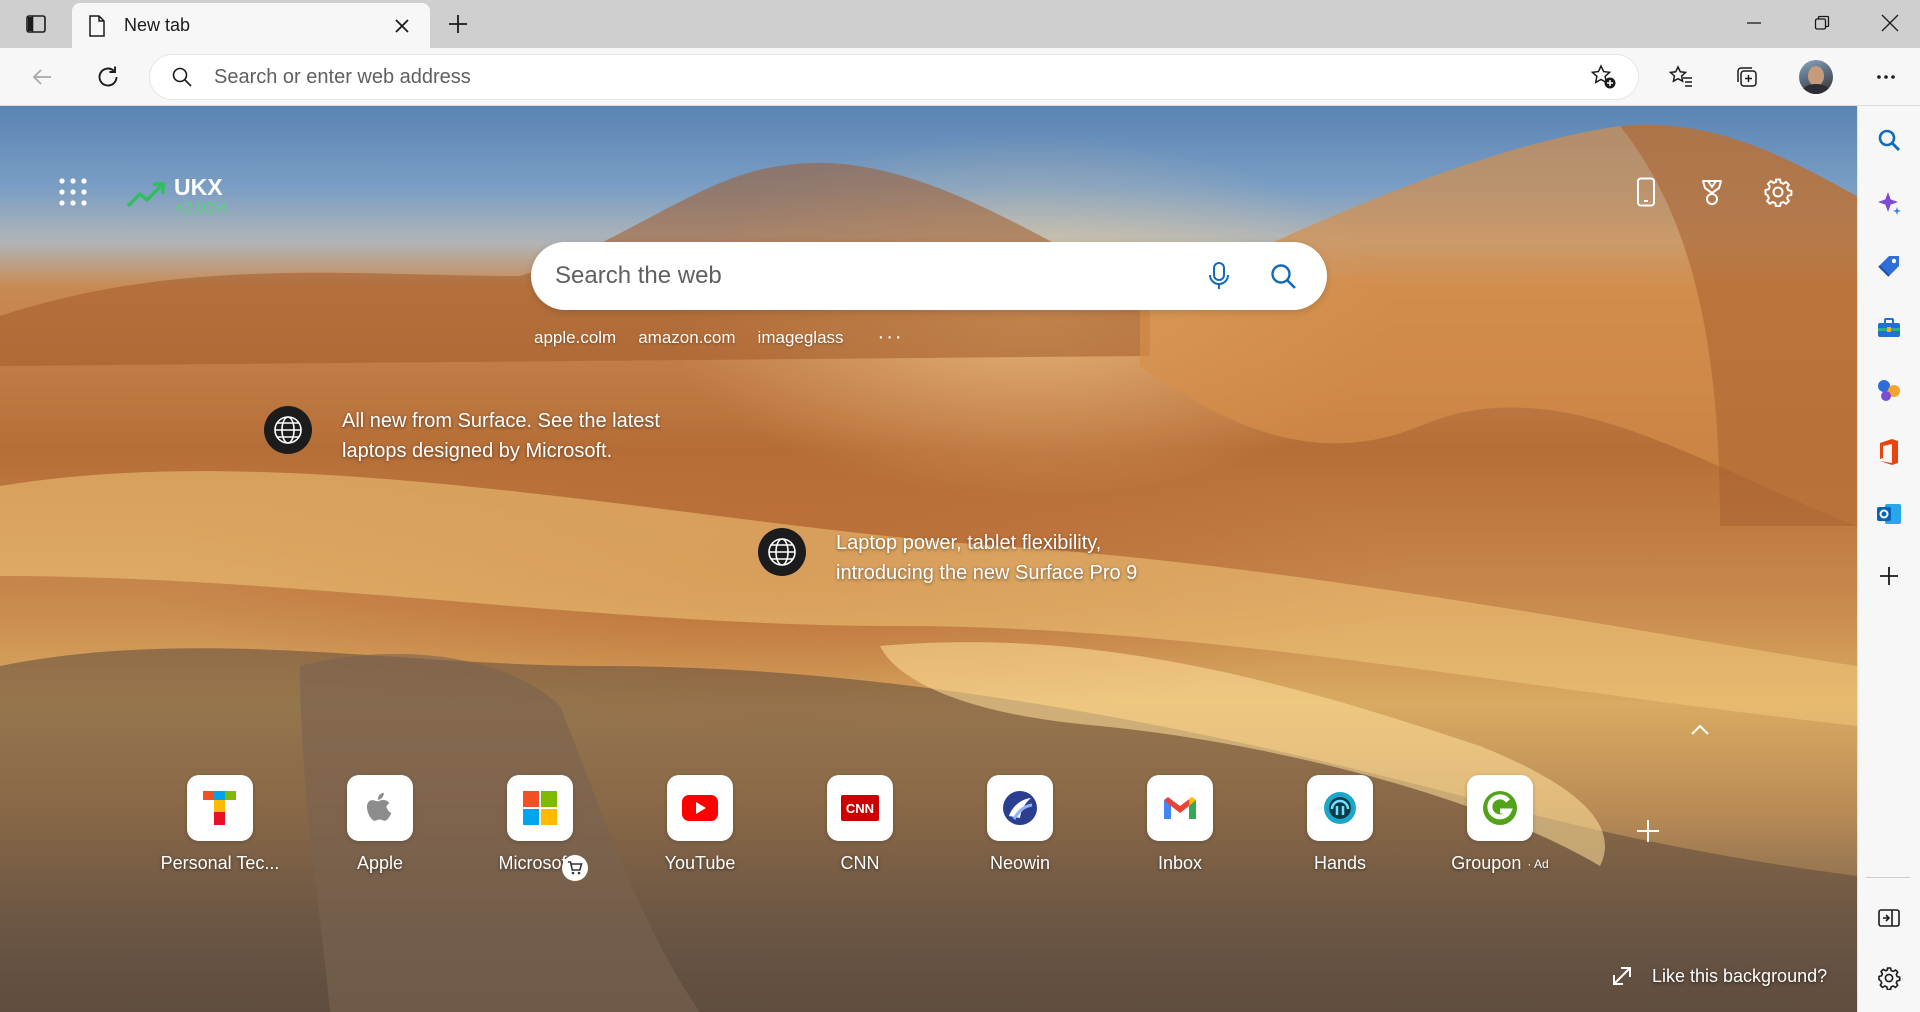  I want to click on toolbox-icon, so click(1889, 327).